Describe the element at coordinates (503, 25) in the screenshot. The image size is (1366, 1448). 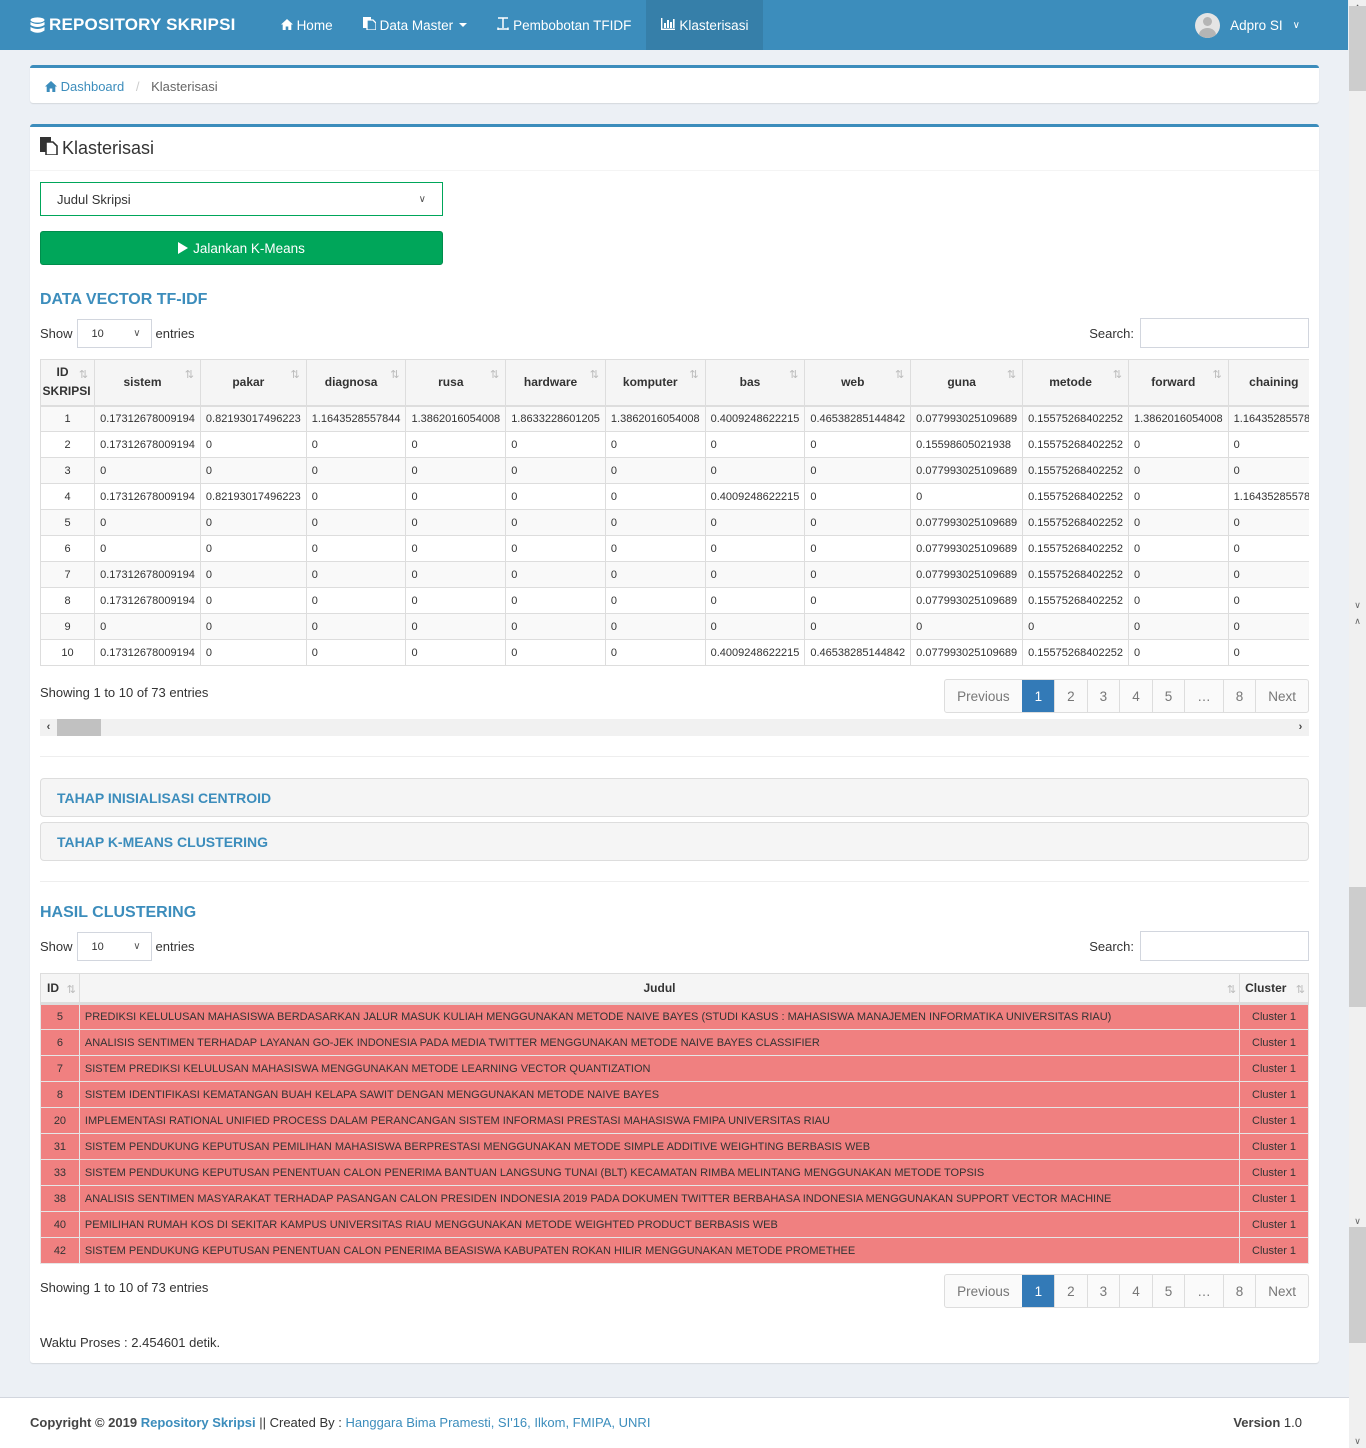
I see `text-height-icon` at that location.